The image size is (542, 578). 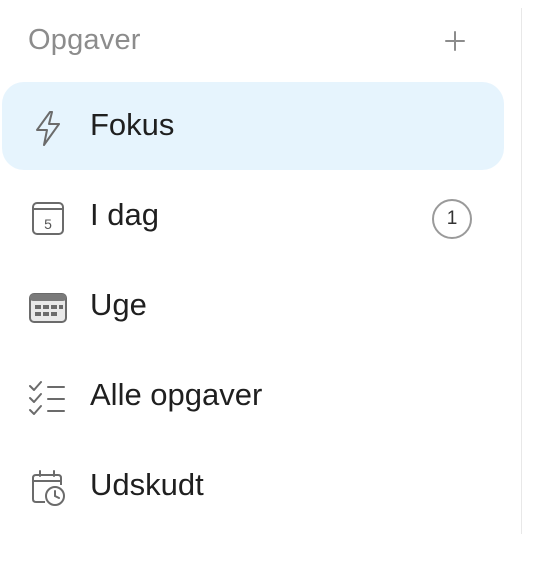 I want to click on sidebar-item-label: Uge, so click(x=118, y=304).